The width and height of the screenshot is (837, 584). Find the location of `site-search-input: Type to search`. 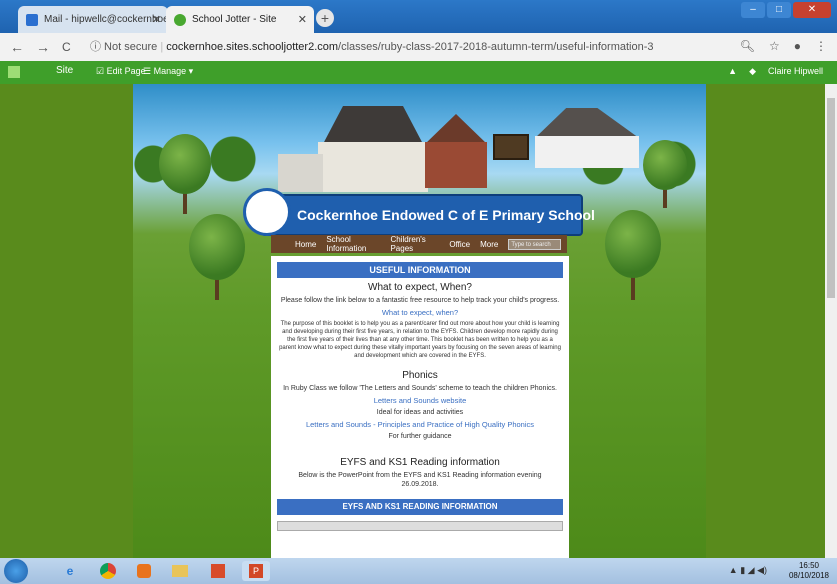

site-search-input: Type to search is located at coordinates (535, 244).